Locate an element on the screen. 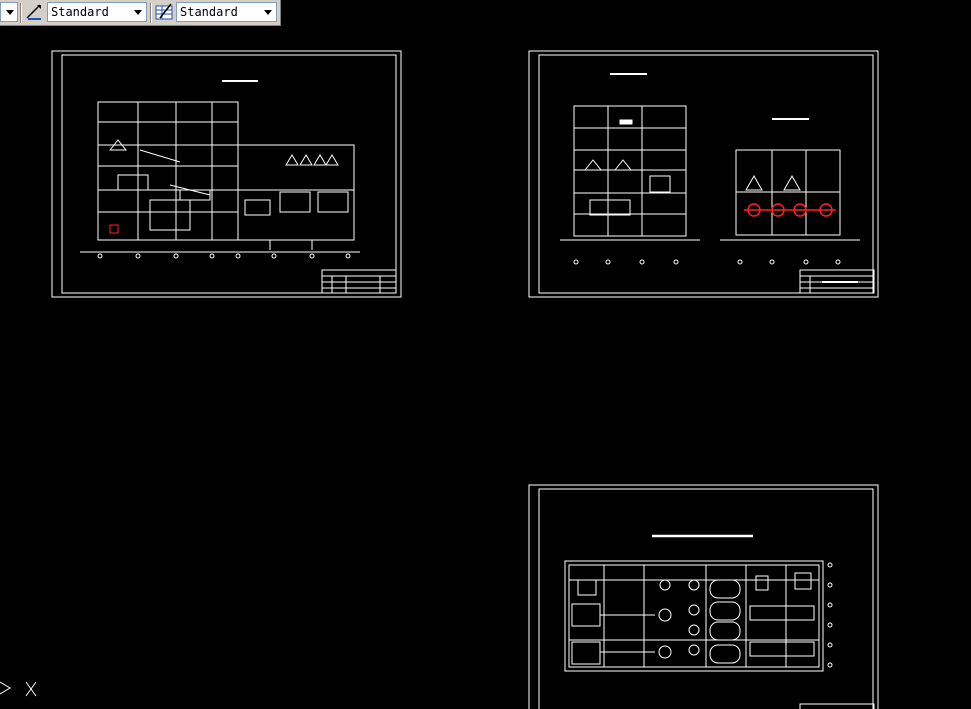 The width and height of the screenshot is (971, 709). table-style-select: Standard is located at coordinates (226, 12).